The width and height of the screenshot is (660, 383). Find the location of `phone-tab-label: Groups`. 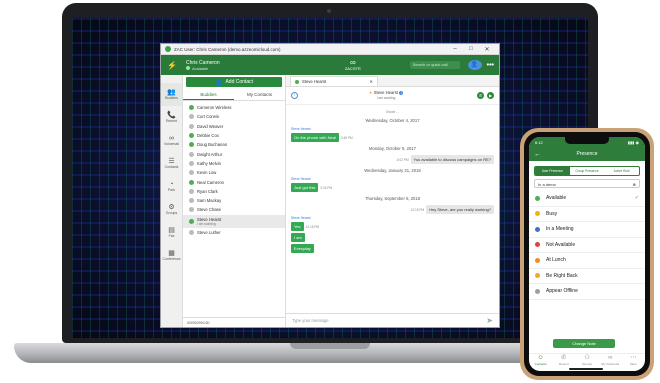

phone-tab-label: Groups is located at coordinates (587, 364).